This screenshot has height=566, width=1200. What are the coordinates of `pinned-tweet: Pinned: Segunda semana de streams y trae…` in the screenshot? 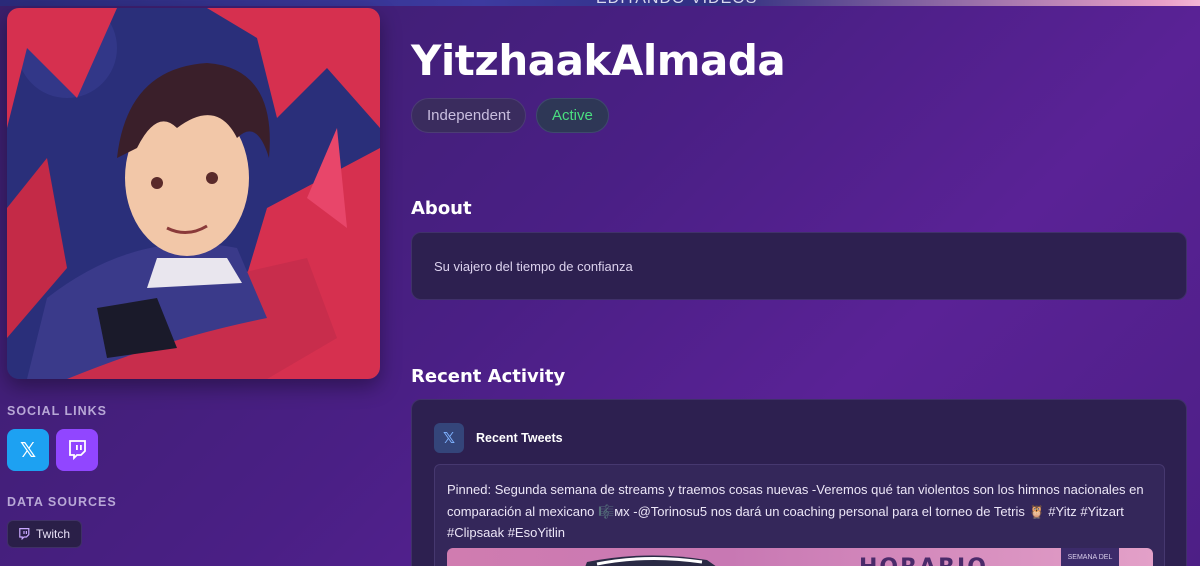 It's located at (799, 515).